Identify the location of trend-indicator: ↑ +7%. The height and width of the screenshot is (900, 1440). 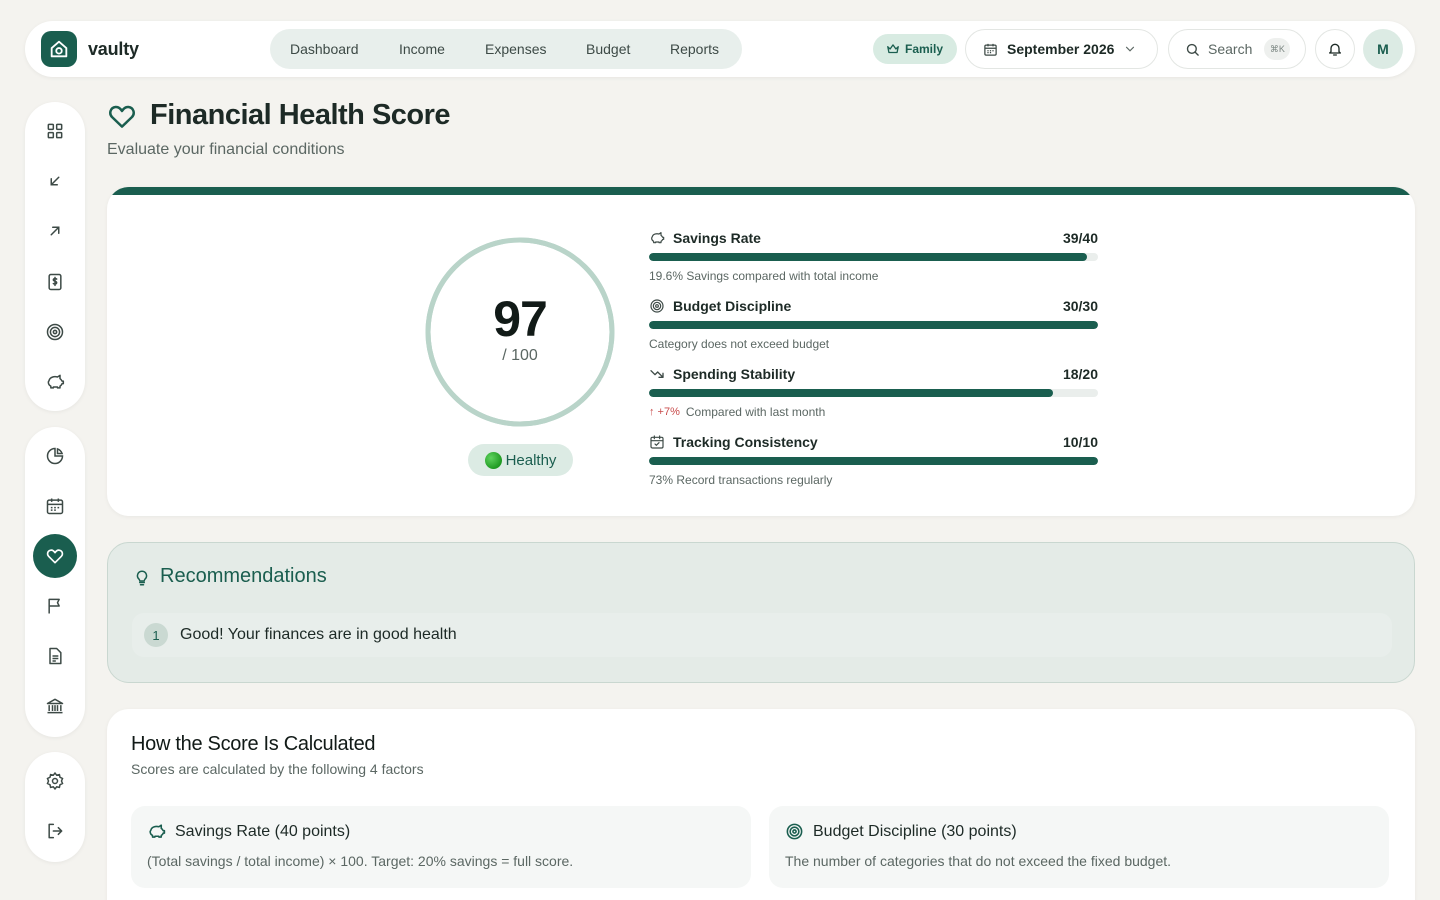
(664, 412).